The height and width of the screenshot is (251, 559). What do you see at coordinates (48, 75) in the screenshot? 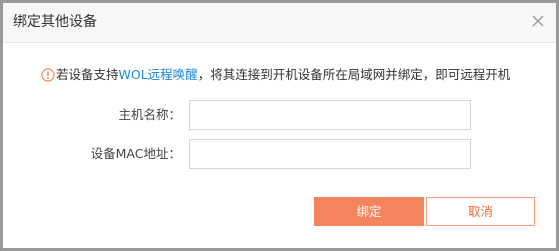
I see `warning-circle-icon` at bounding box center [48, 75].